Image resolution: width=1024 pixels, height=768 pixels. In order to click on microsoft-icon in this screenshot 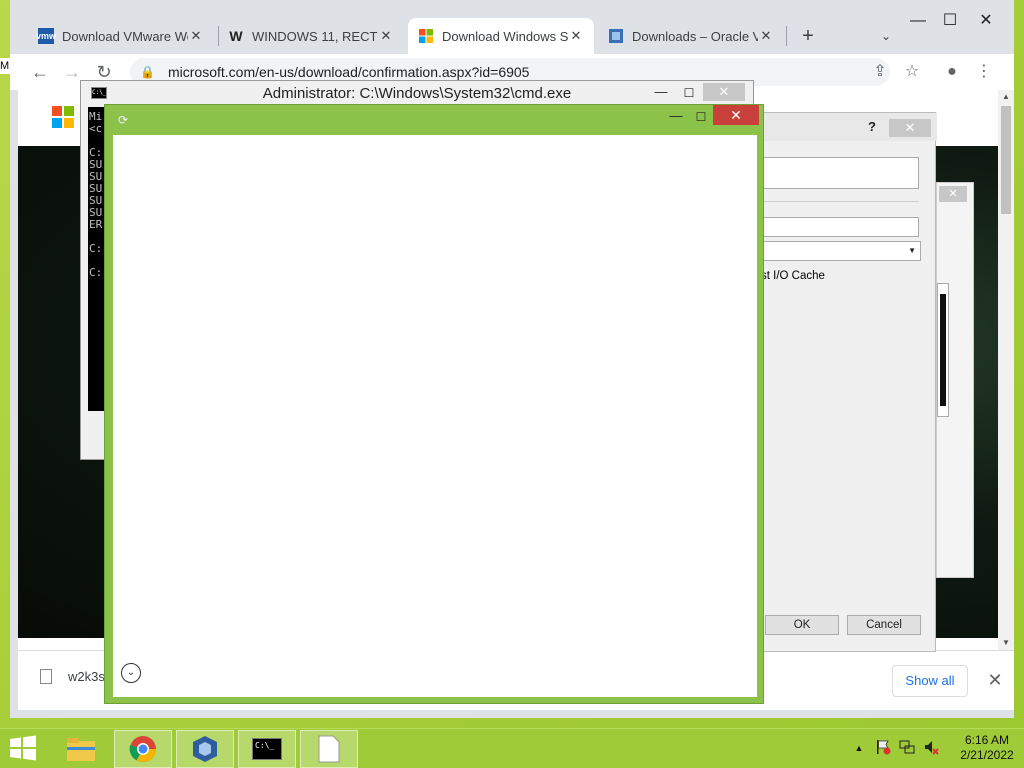, I will do `click(426, 36)`.